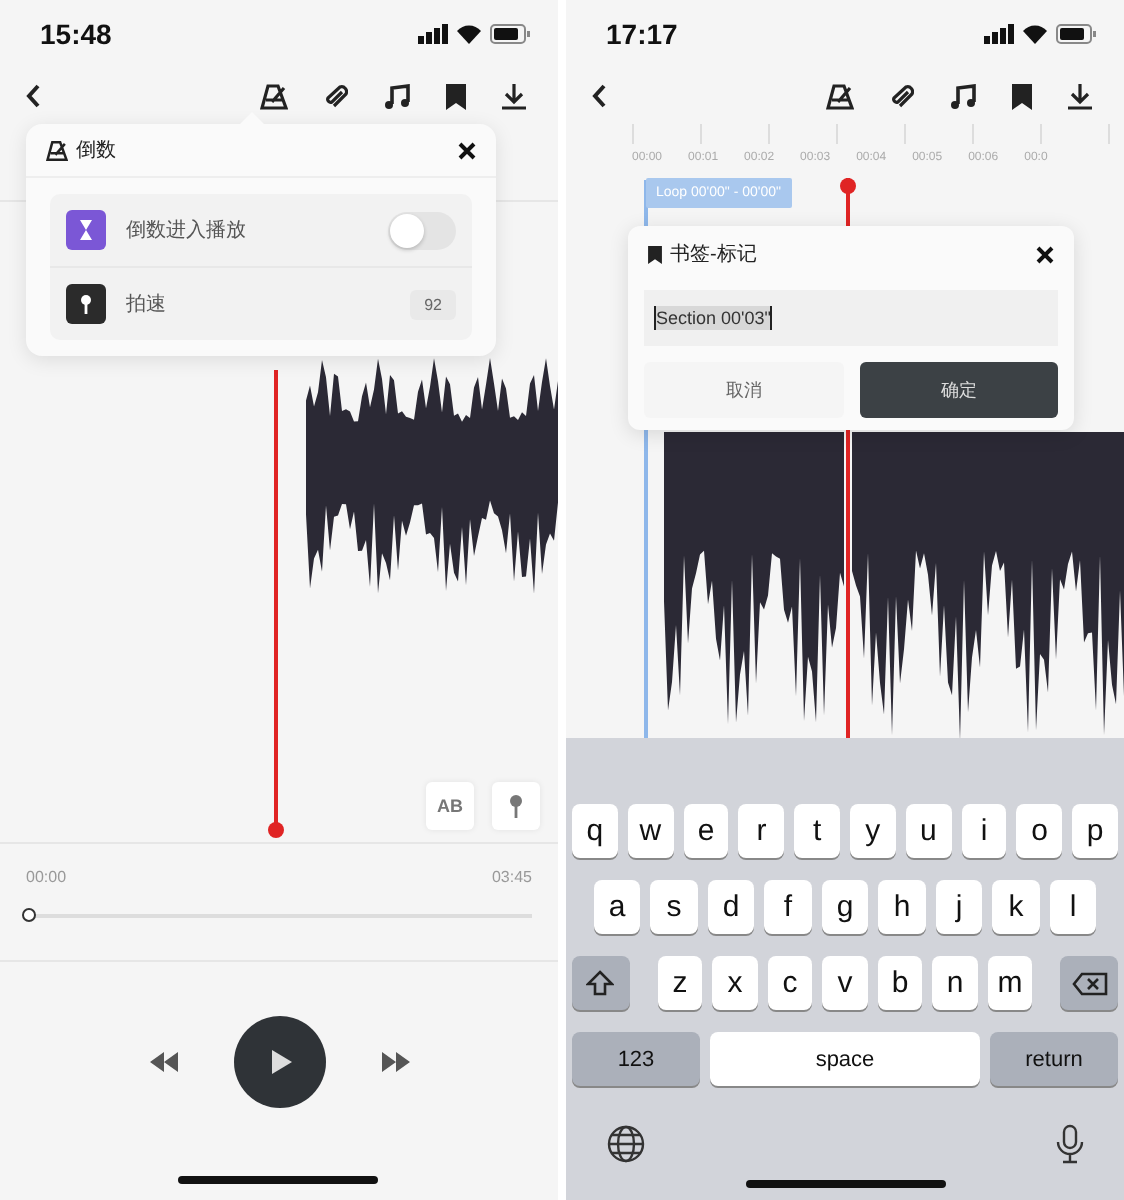 Image resolution: width=1124 pixels, height=1200 pixels. Describe the element at coordinates (731, 907) in the screenshot. I see `letter-key: d` at that location.